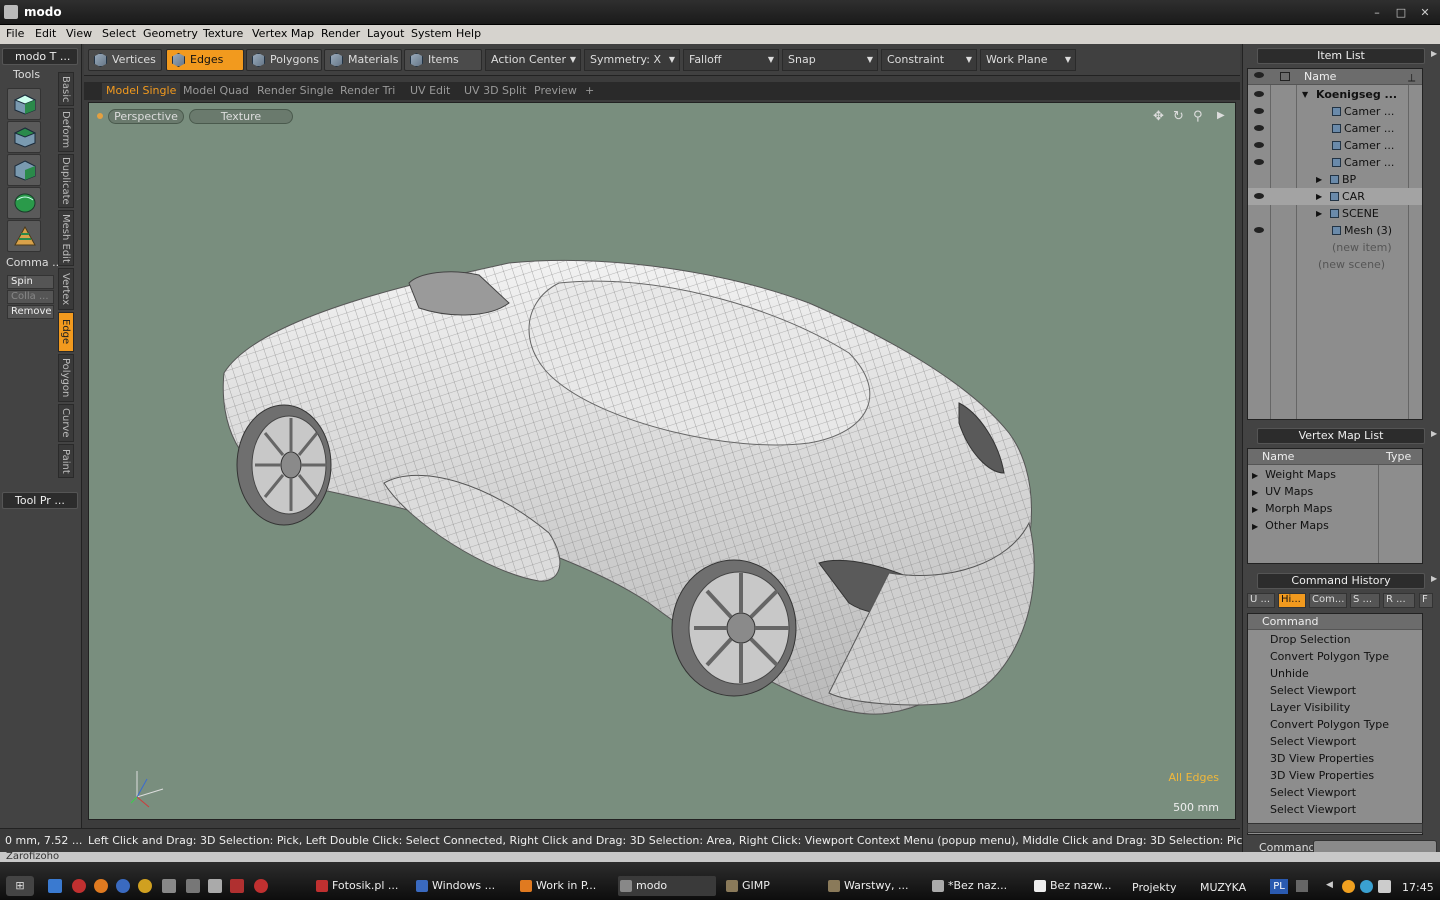  I want to click on close-button: ✕, so click(1425, 12).